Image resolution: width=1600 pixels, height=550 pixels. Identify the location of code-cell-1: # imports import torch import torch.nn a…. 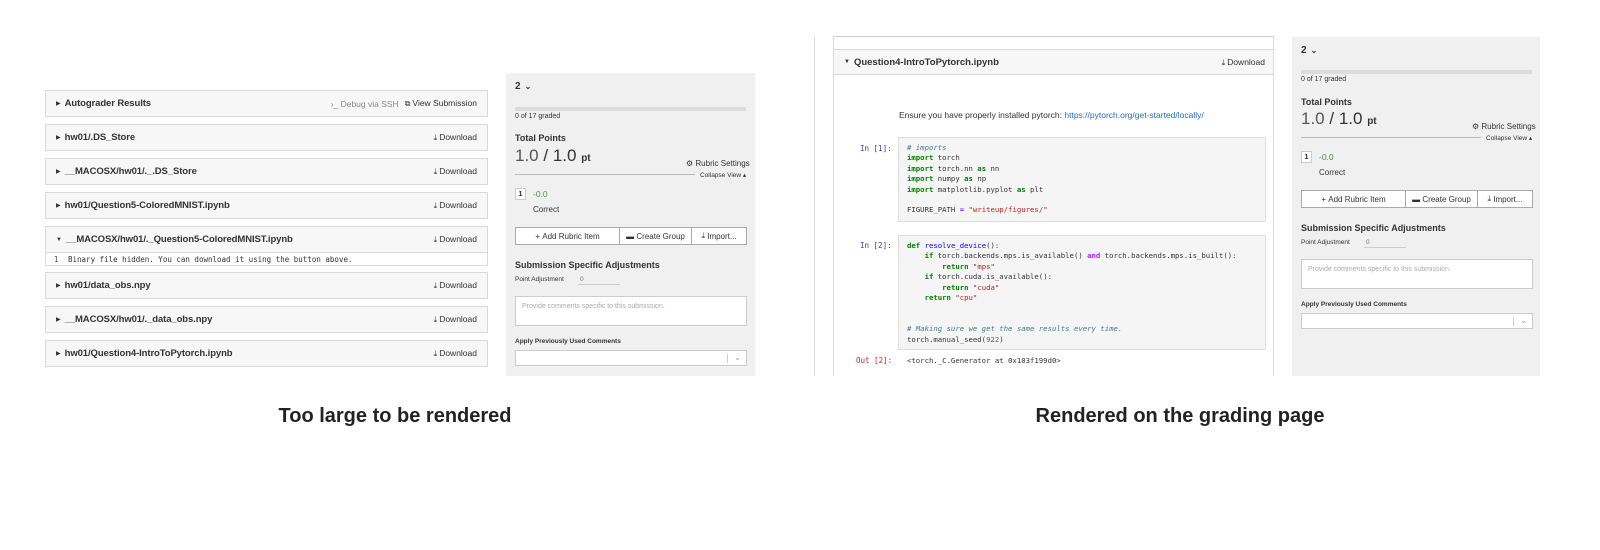
(1082, 179).